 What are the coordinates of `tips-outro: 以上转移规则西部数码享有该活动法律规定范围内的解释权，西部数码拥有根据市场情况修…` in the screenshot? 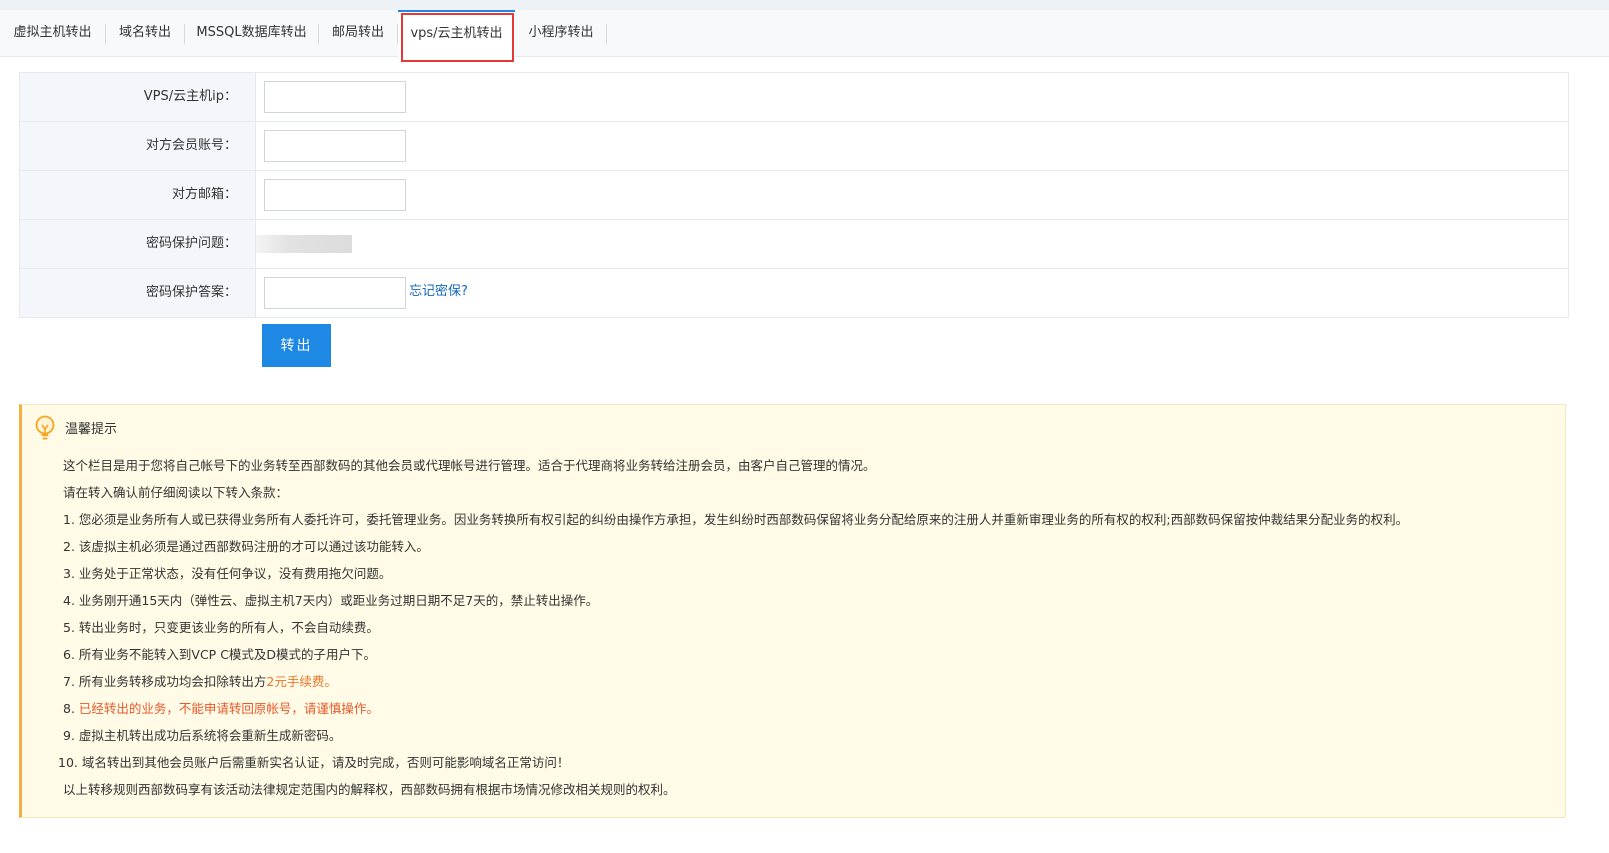 It's located at (369, 789).